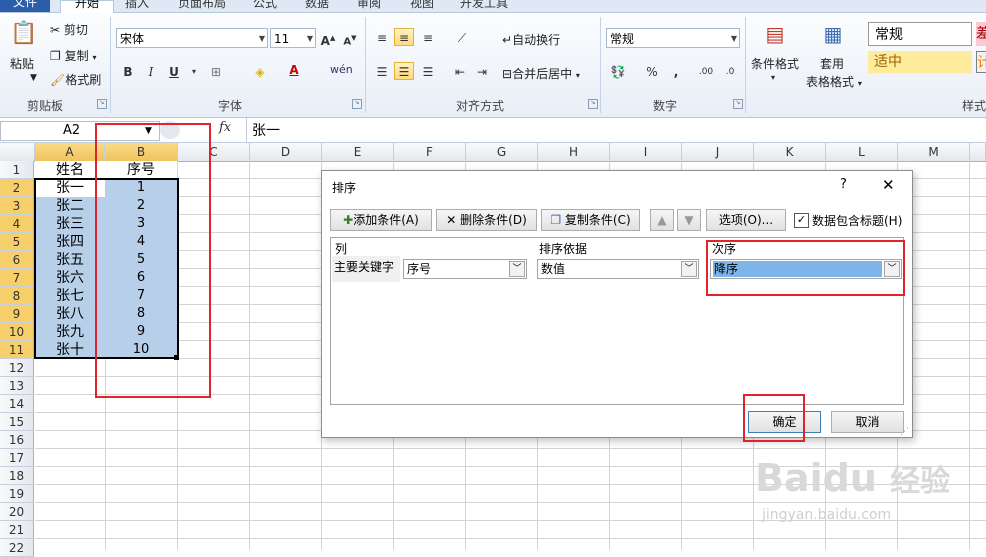  I want to click on row-header: 15, so click(17, 422).